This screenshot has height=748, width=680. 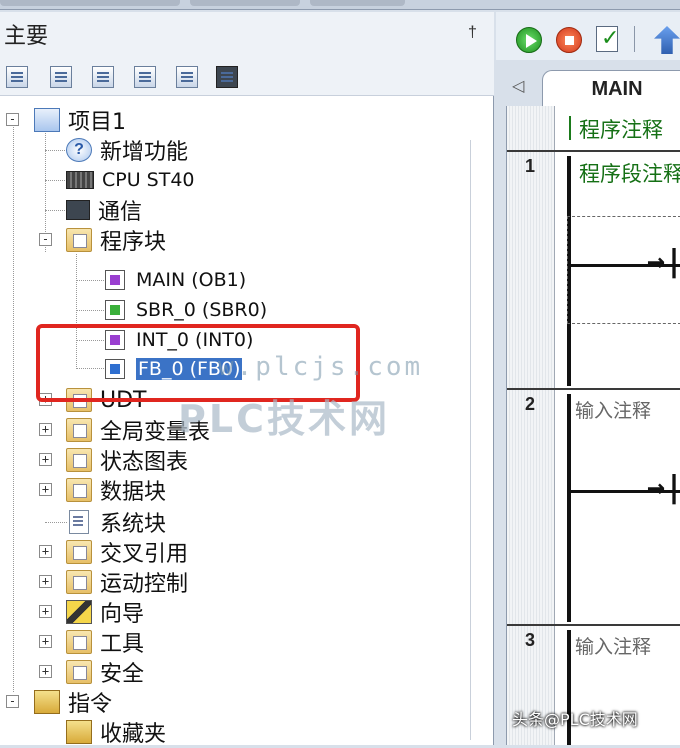 What do you see at coordinates (122, 644) in the screenshot?
I see `tree-item-label: 工具` at bounding box center [122, 644].